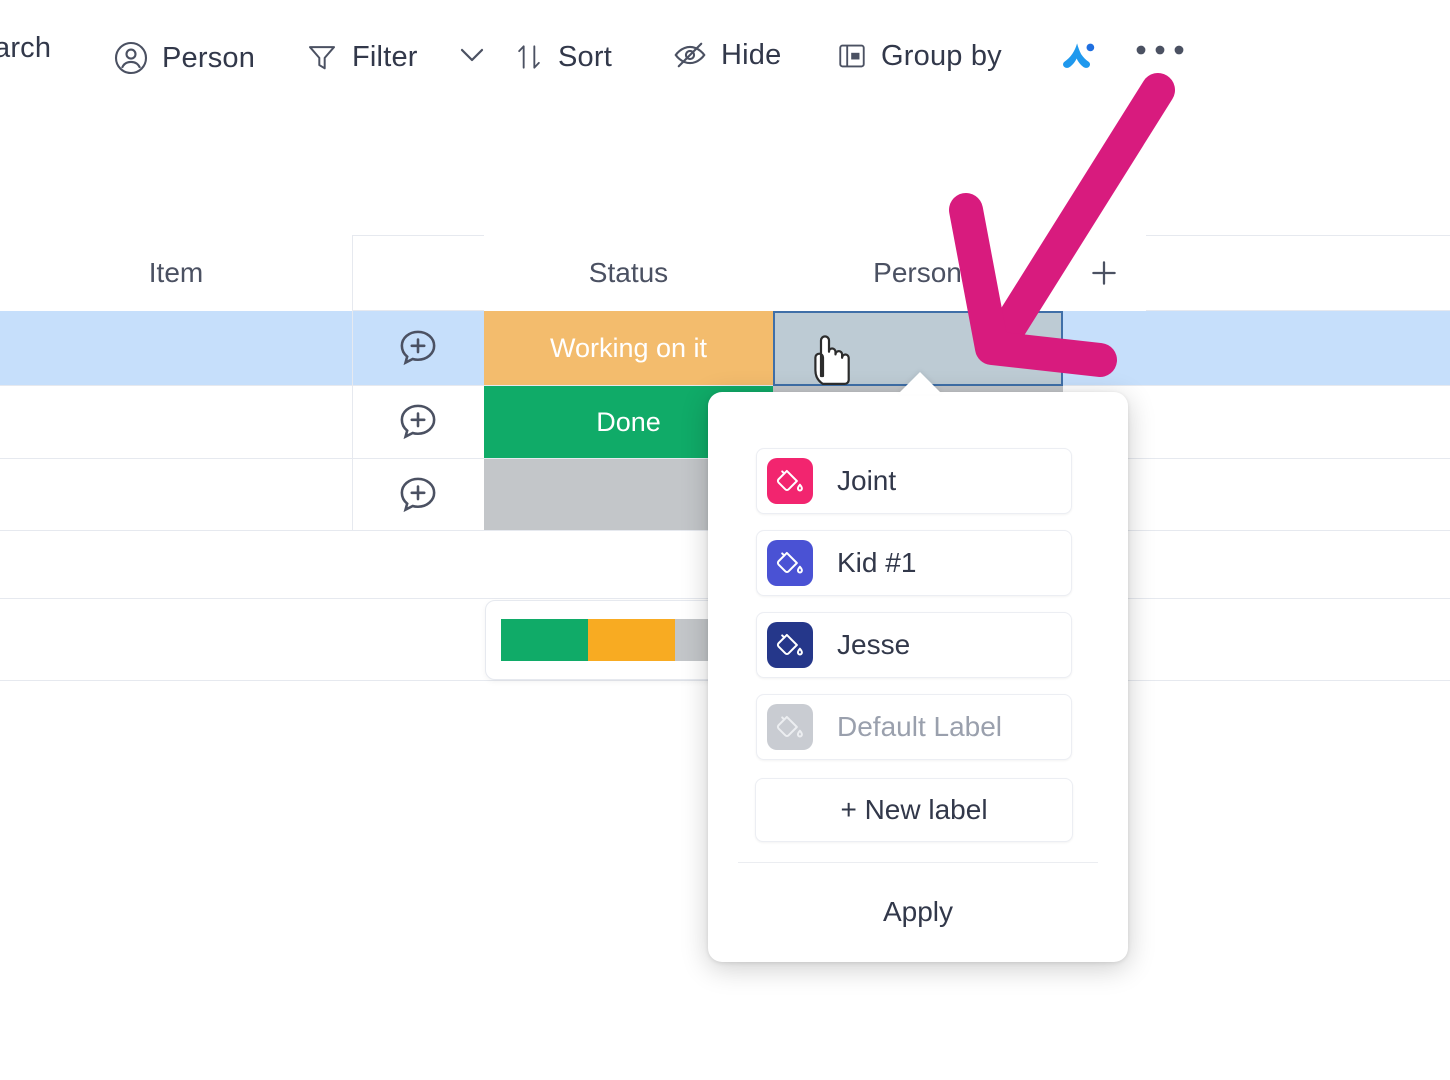 This screenshot has width=1450, height=1080. Describe the element at coordinates (209, 57) in the screenshot. I see `person-label: Person` at that location.